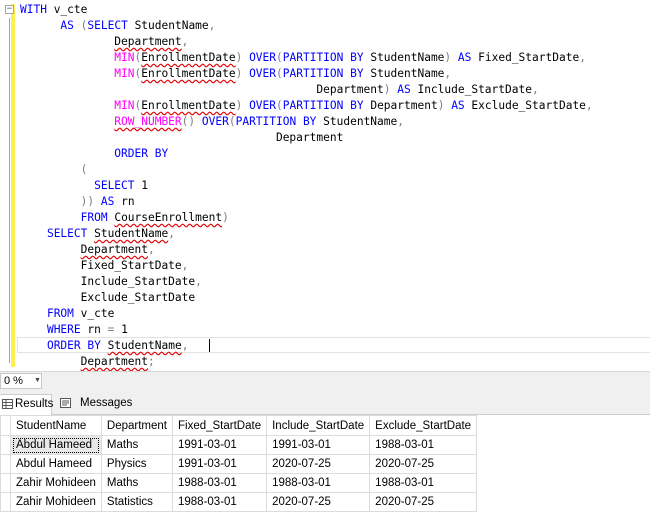 The image size is (650, 518). What do you see at coordinates (306, 314) in the screenshot?
I see `code-line: FROM v_cte` at bounding box center [306, 314].